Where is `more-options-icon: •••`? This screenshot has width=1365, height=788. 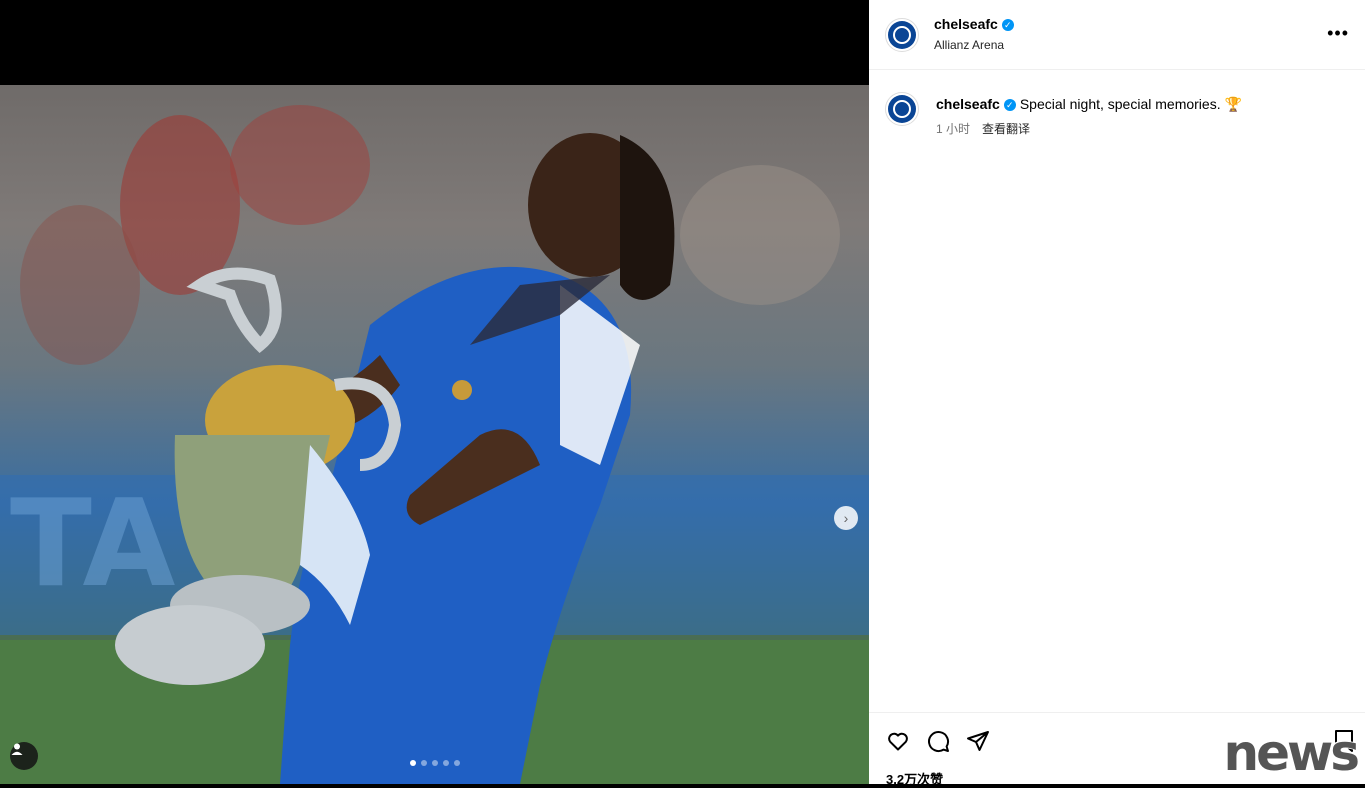 more-options-icon: ••• is located at coordinates (1338, 33).